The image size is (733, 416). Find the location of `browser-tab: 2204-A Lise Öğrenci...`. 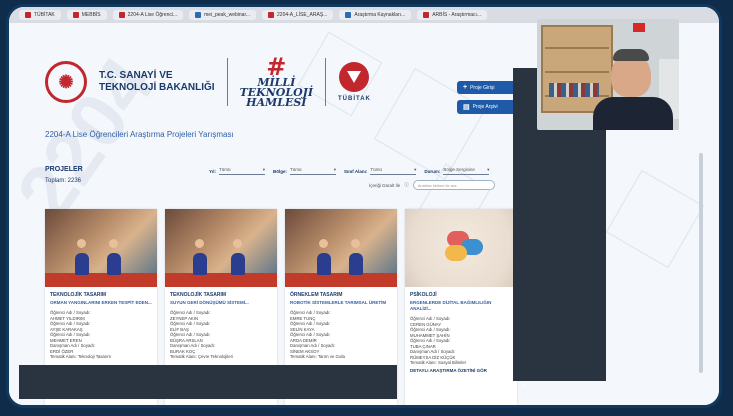

browser-tab: 2204-A Lise Öğrenci... is located at coordinates (148, 15).